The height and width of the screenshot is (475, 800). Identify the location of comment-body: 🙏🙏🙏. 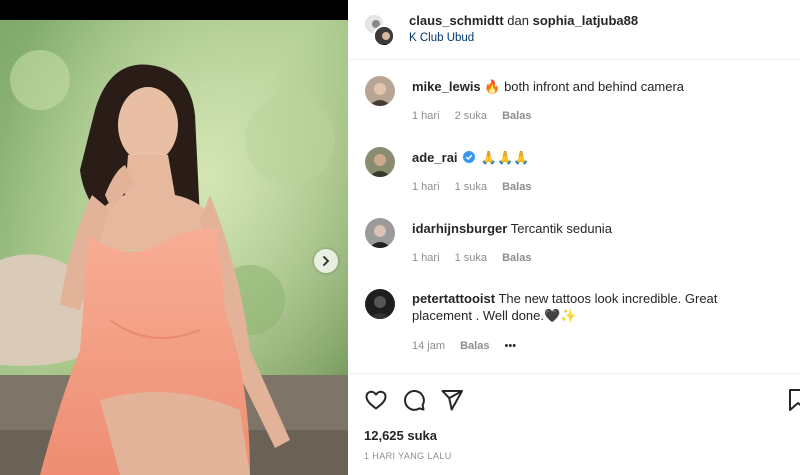
(505, 157).